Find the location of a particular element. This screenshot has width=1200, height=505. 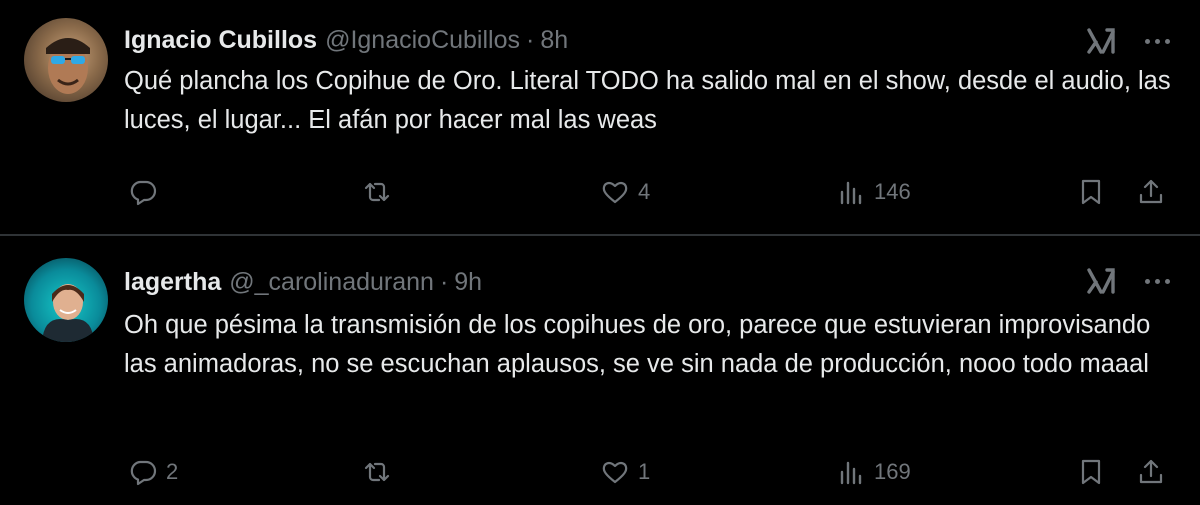

tweet-actions: 4 146 is located at coordinates (600, 192).